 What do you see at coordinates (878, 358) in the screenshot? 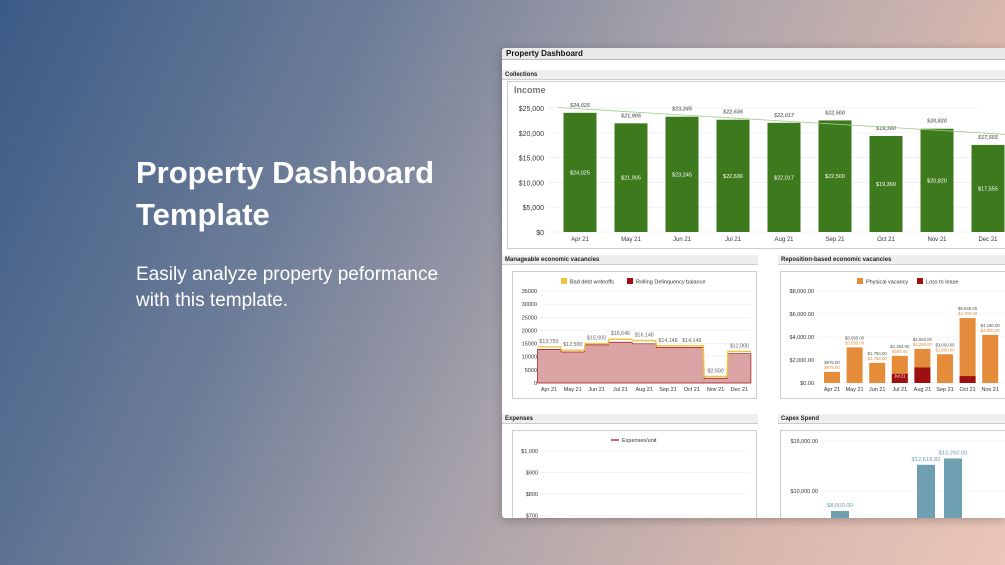
I see `bar-sub-label: $1,750.00` at bounding box center [878, 358].